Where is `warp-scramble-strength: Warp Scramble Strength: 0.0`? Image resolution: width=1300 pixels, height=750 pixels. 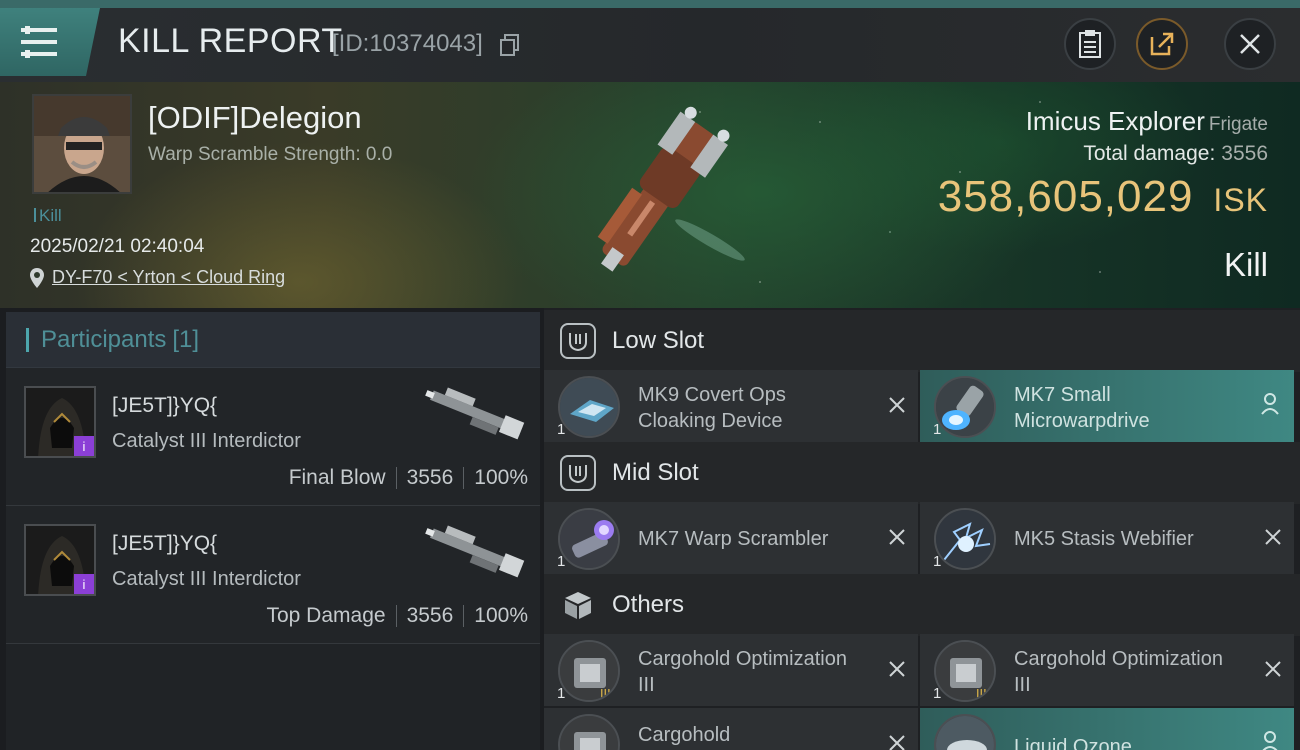 warp-scramble-strength: Warp Scramble Strength: 0.0 is located at coordinates (270, 154).